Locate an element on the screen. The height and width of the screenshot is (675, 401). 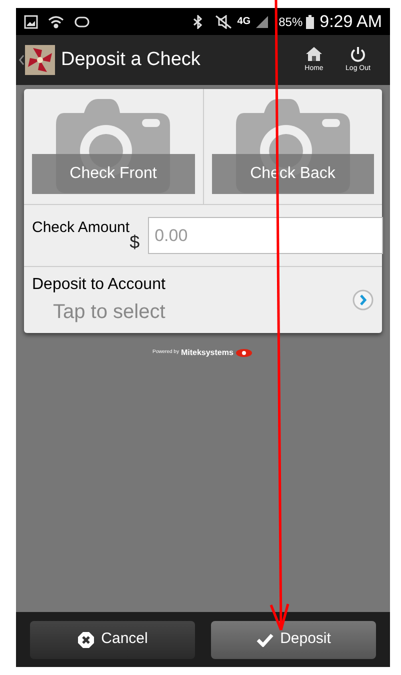
deposit-button: Deposit is located at coordinates (293, 639).